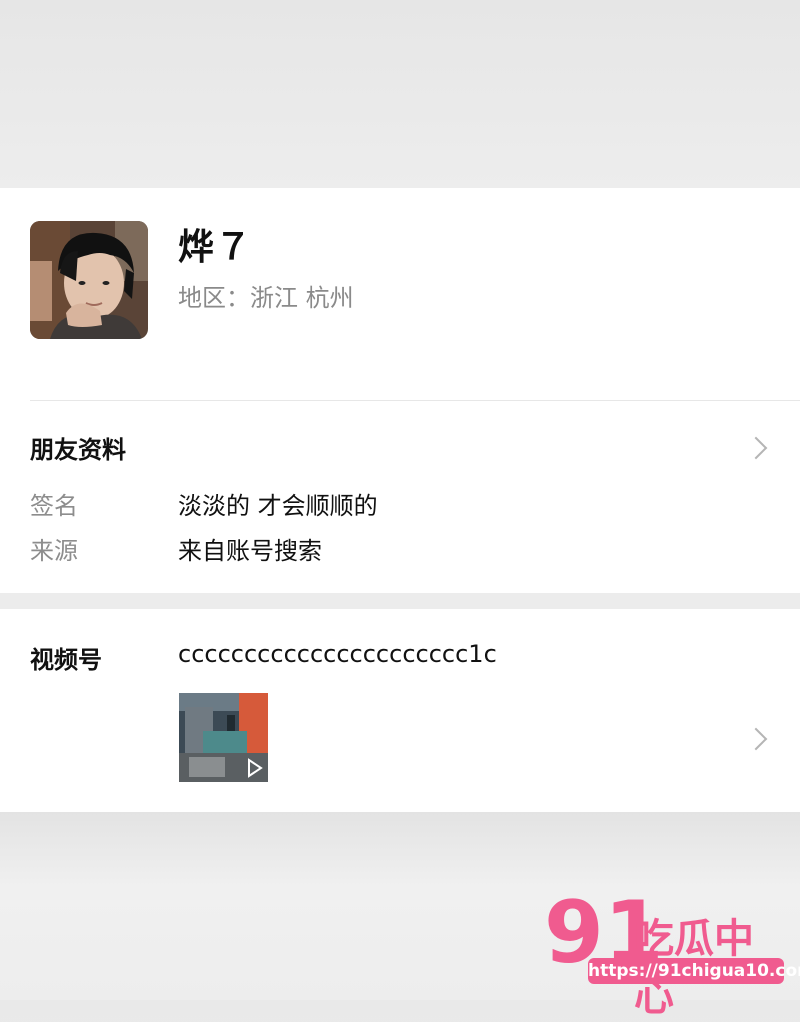 Image resolution: width=800 pixels, height=1022 pixels. Describe the element at coordinates (278, 506) in the screenshot. I see `signature-value: 淡淡的 才会顺顺的` at that location.